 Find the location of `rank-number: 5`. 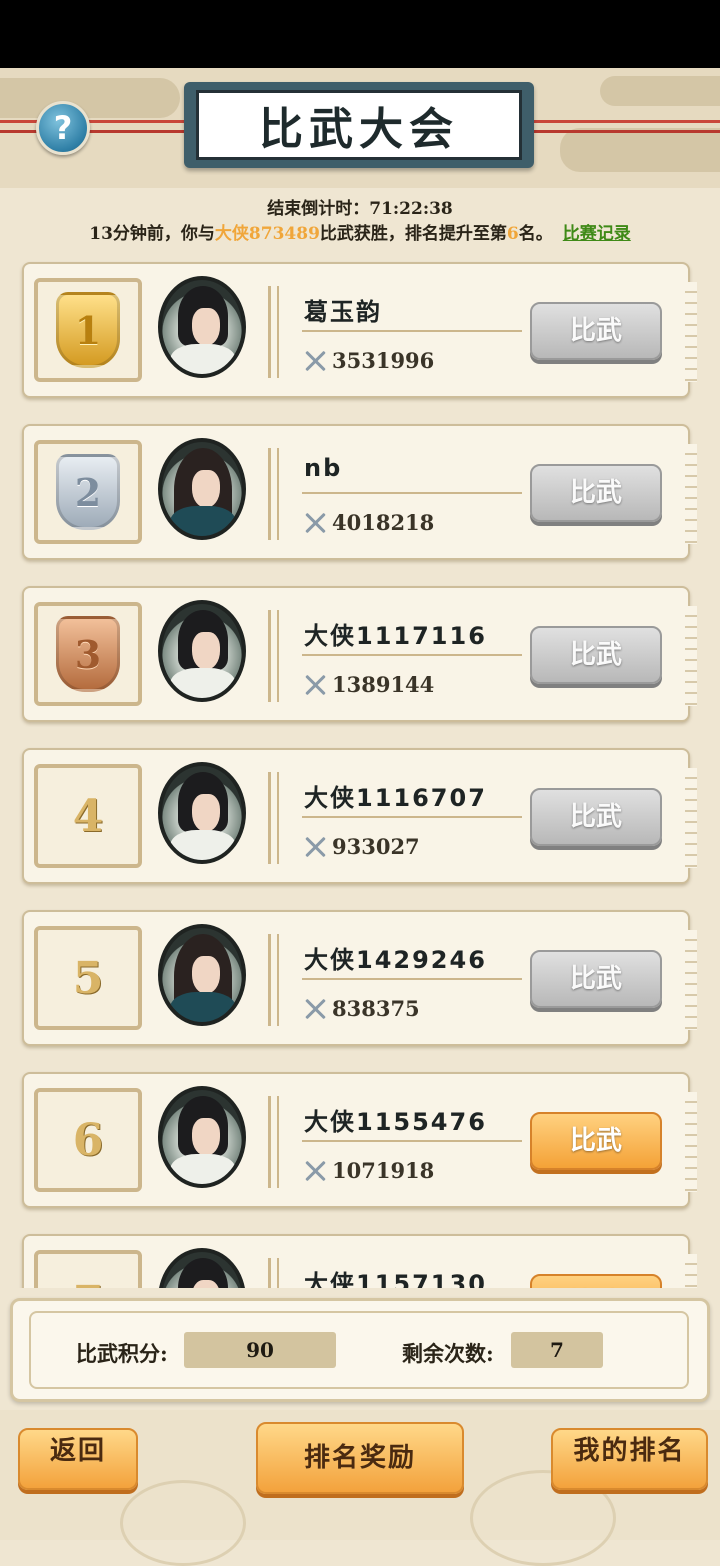

rank-number: 5 is located at coordinates (88, 978).